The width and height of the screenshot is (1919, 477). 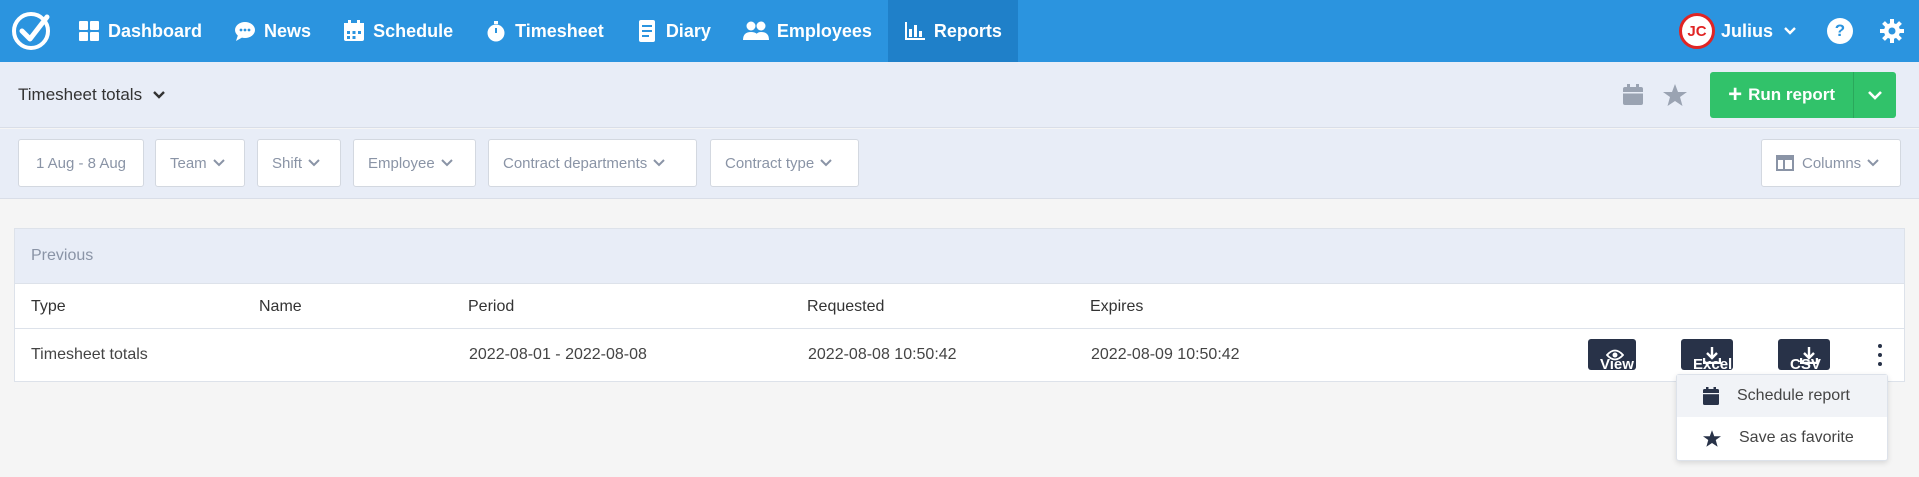 I want to click on run-report-label: Run report, so click(x=1791, y=94).